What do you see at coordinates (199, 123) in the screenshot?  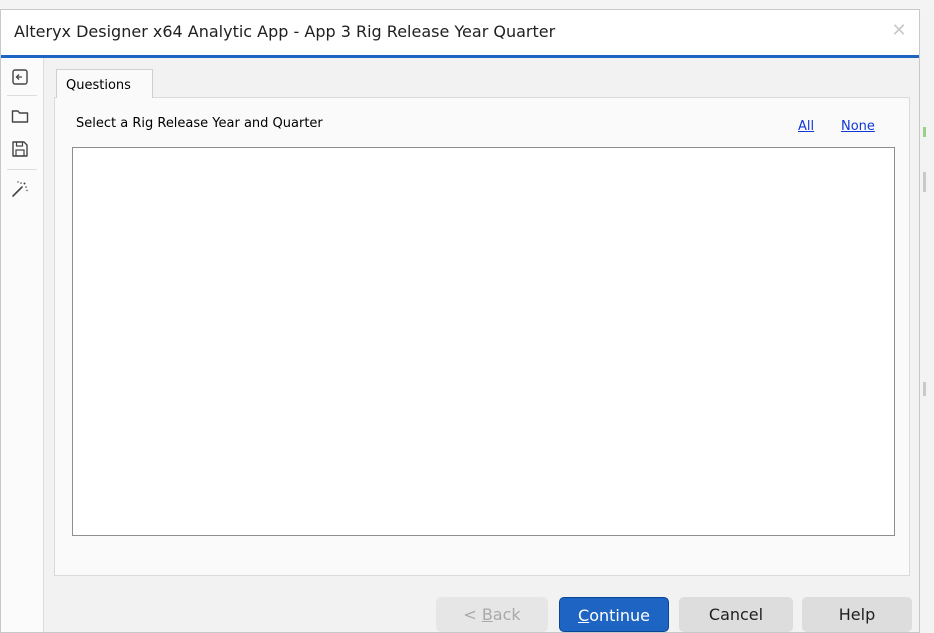 I see `question-label: Select a Rig Release Year and Quarter` at bounding box center [199, 123].